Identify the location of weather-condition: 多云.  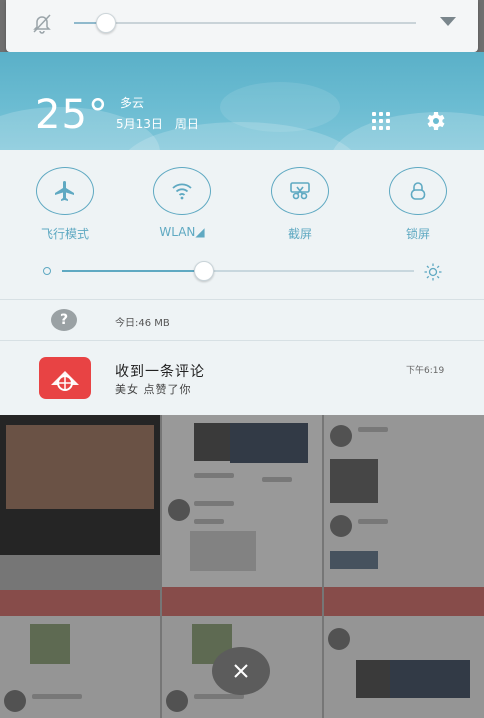
(132, 103).